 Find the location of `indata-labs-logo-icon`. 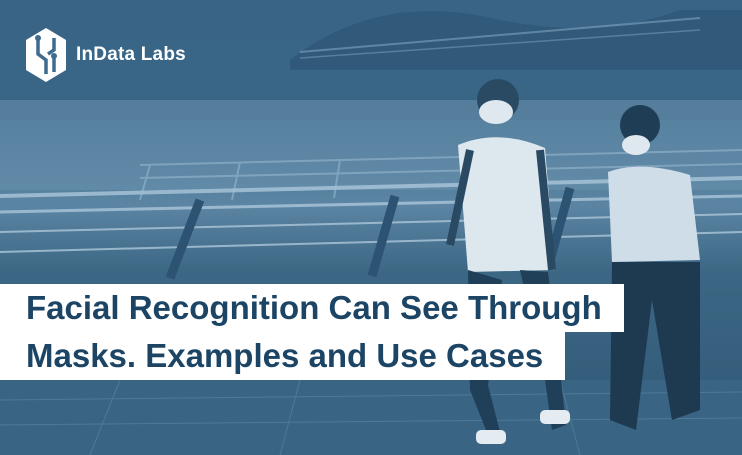

indata-labs-logo-icon is located at coordinates (46, 55).